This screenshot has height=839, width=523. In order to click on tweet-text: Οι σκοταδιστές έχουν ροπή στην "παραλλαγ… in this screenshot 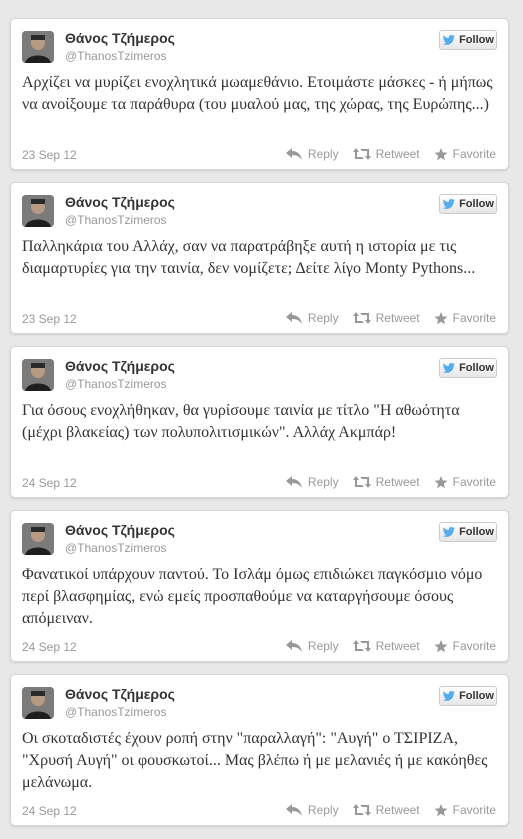, I will do `click(255, 760)`.